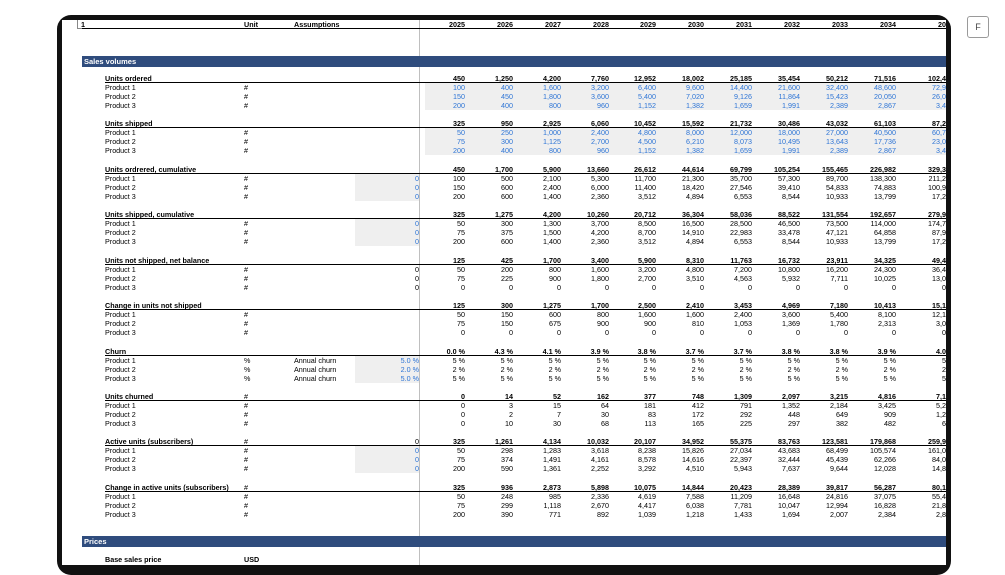 This screenshot has height=575, width=1005. What do you see at coordinates (732, 96) in the screenshot?
I see `data-cell: 9,126` at bounding box center [732, 96].